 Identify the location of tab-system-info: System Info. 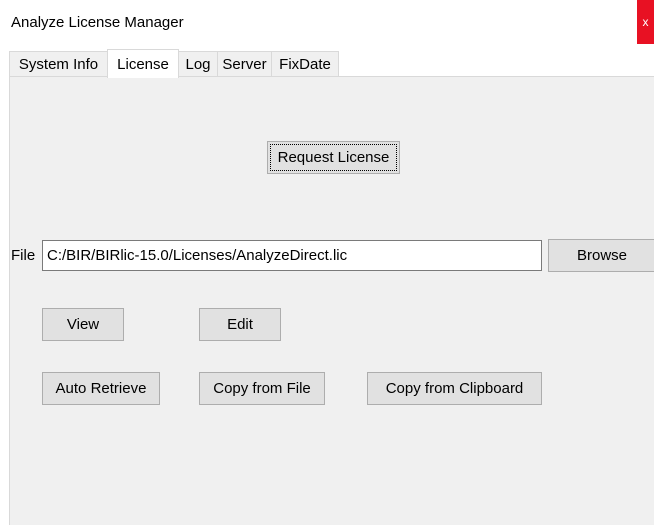
(58, 64).